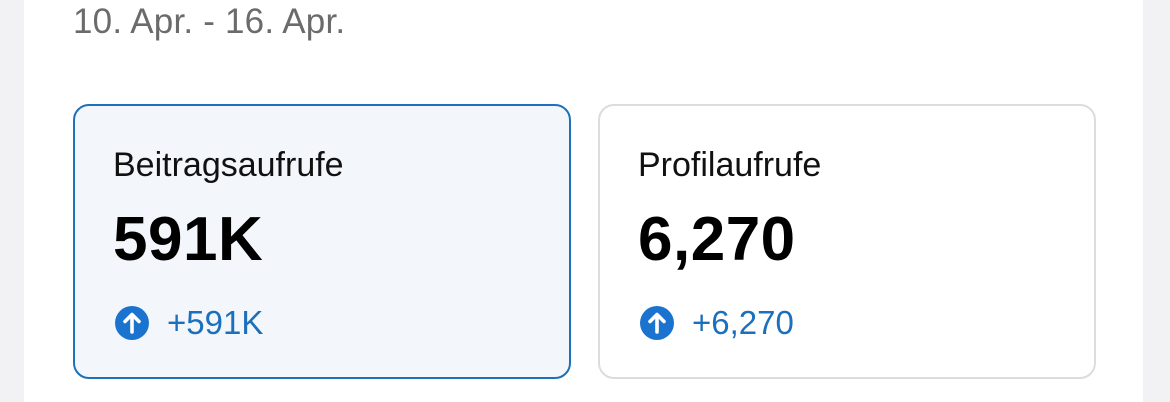  I want to click on profile-views-change-text: +6,270, so click(743, 322).